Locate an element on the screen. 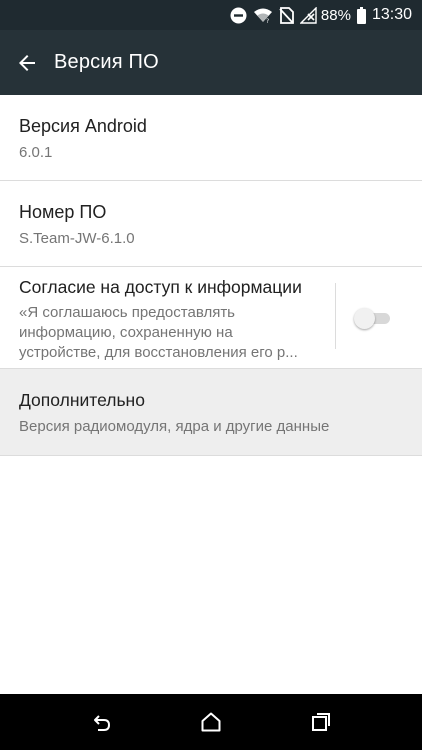 Image resolution: width=422 pixels, height=750 pixels. battery-percent: 88% is located at coordinates (335, 15).